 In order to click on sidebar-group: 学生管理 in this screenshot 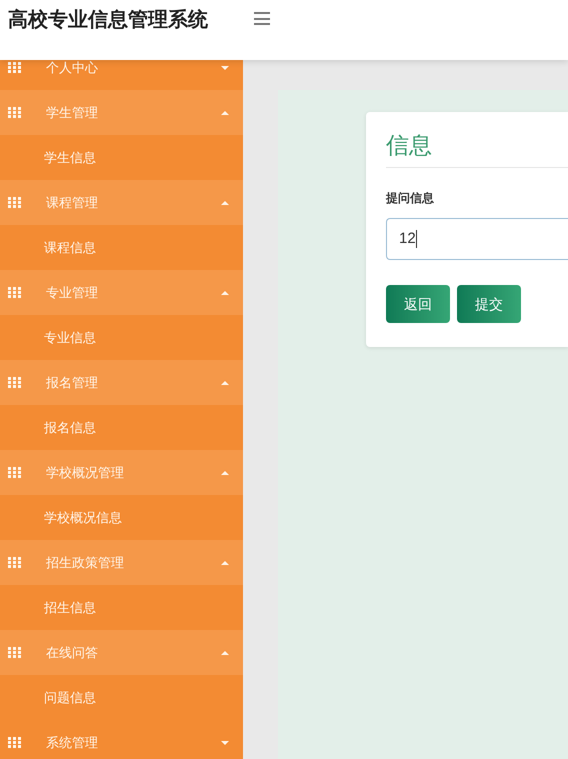, I will do `click(121, 112)`.